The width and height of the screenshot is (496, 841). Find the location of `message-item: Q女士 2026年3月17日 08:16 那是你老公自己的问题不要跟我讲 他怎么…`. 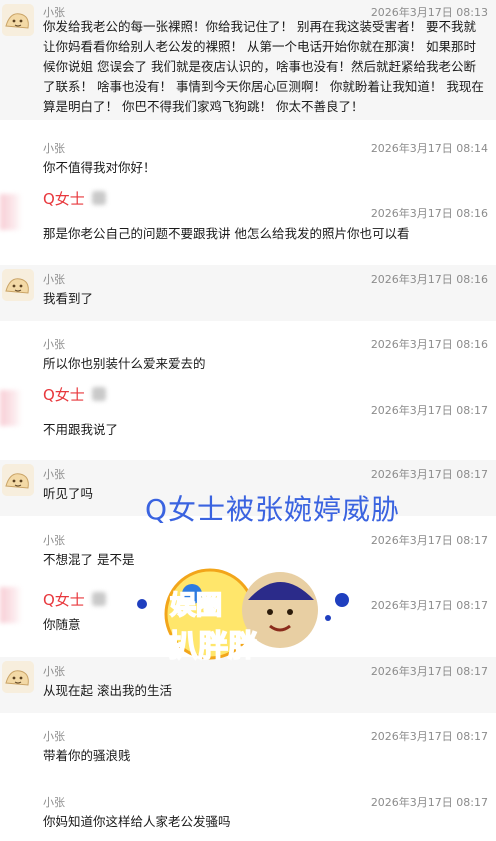

message-item: Q女士 2026年3月17日 08:16 那是你老公自己的问题不要跟我讲 他怎么… is located at coordinates (248, 221).